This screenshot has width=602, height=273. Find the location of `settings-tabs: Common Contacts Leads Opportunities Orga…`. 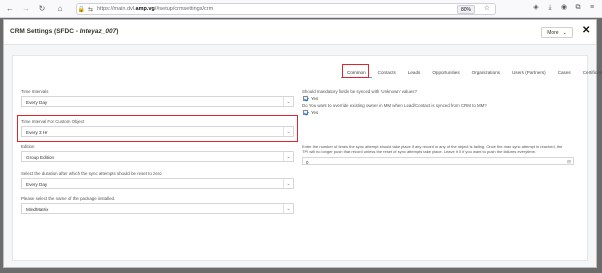

settings-tabs: Common Contacts Leads Opportunities Orga… is located at coordinates (471, 72).